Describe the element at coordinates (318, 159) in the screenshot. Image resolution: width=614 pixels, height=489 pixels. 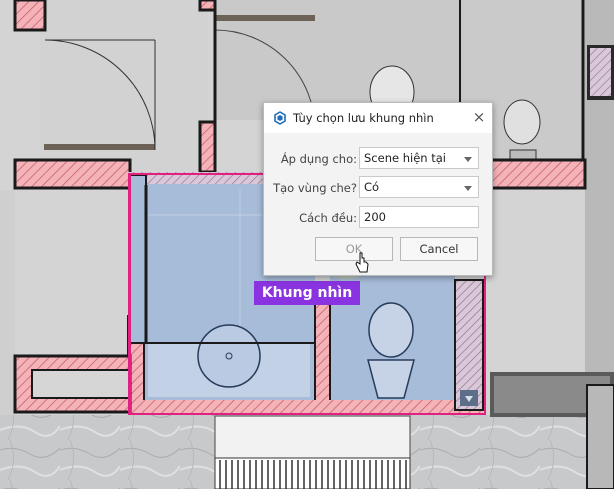
I see `apply-to-label: Áp dụng cho:` at that location.